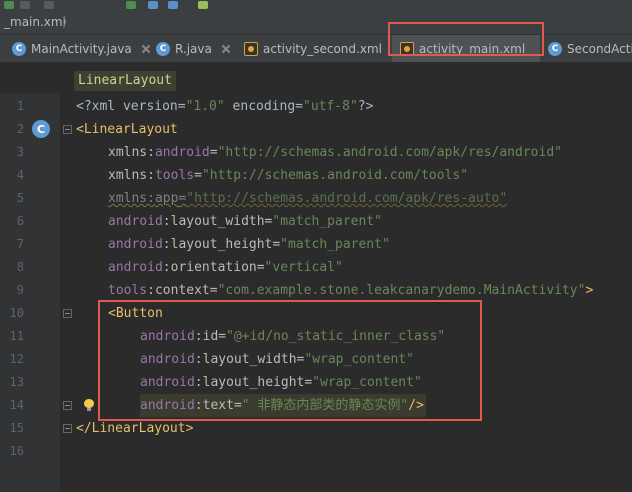 Image resolution: width=632 pixels, height=492 pixels. I want to click on line-number: 3, so click(20, 152).